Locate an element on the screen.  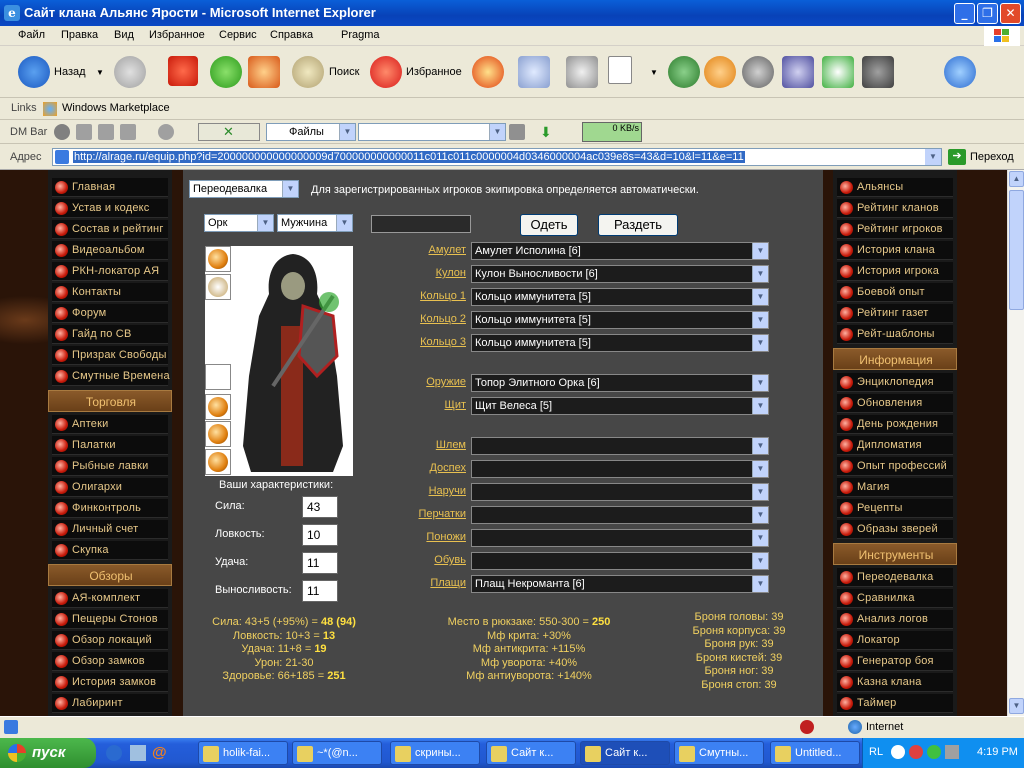
stop-icon is located at coordinates (183, 71).